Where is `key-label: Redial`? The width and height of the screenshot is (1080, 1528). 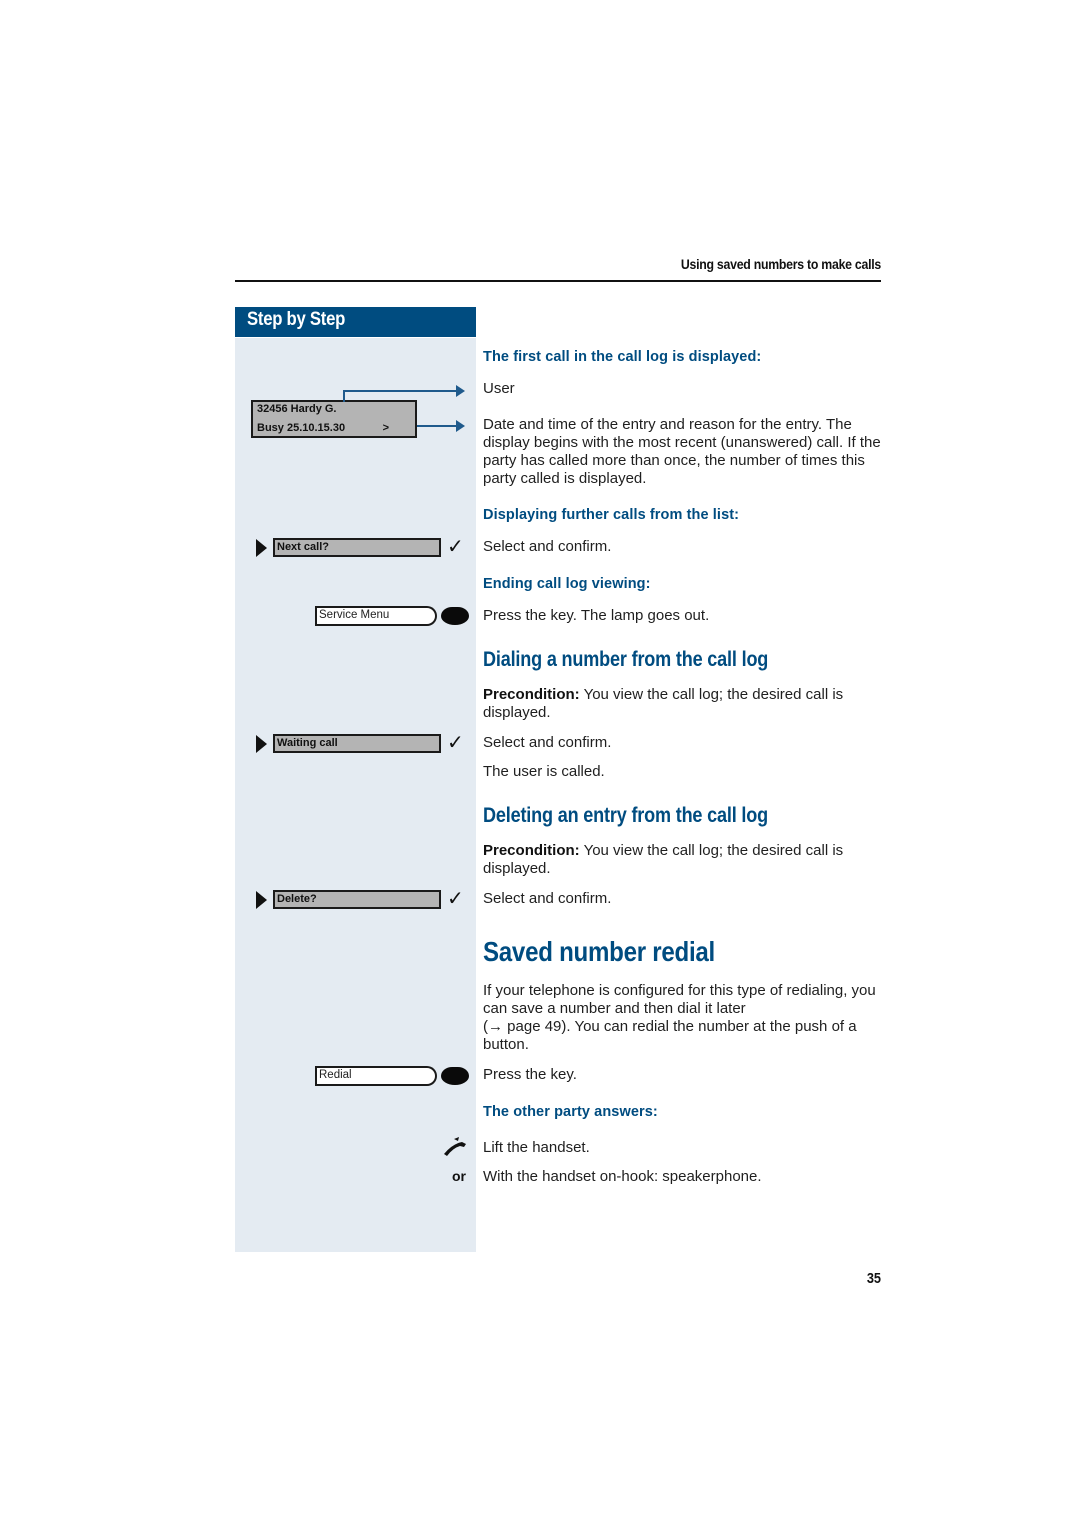 key-label: Redial is located at coordinates (335, 1075).